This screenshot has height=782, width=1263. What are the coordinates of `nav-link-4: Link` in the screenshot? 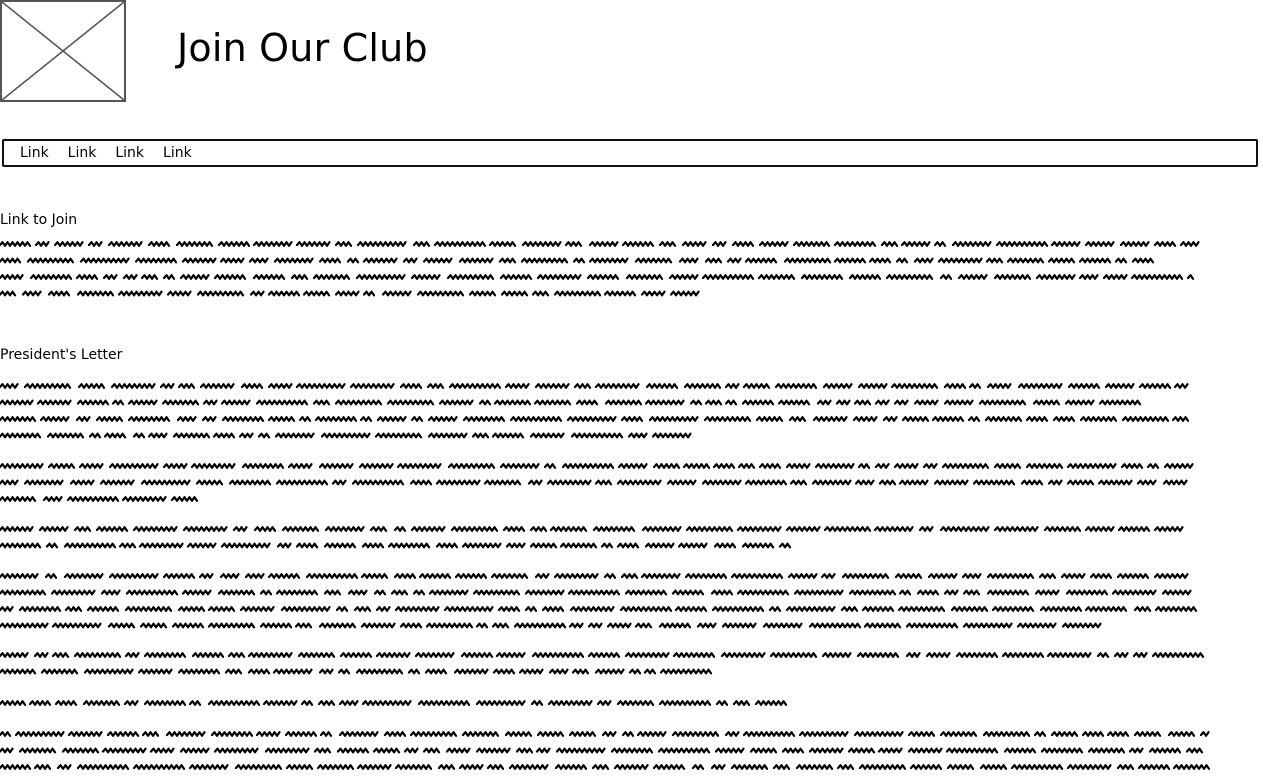 It's located at (177, 153).